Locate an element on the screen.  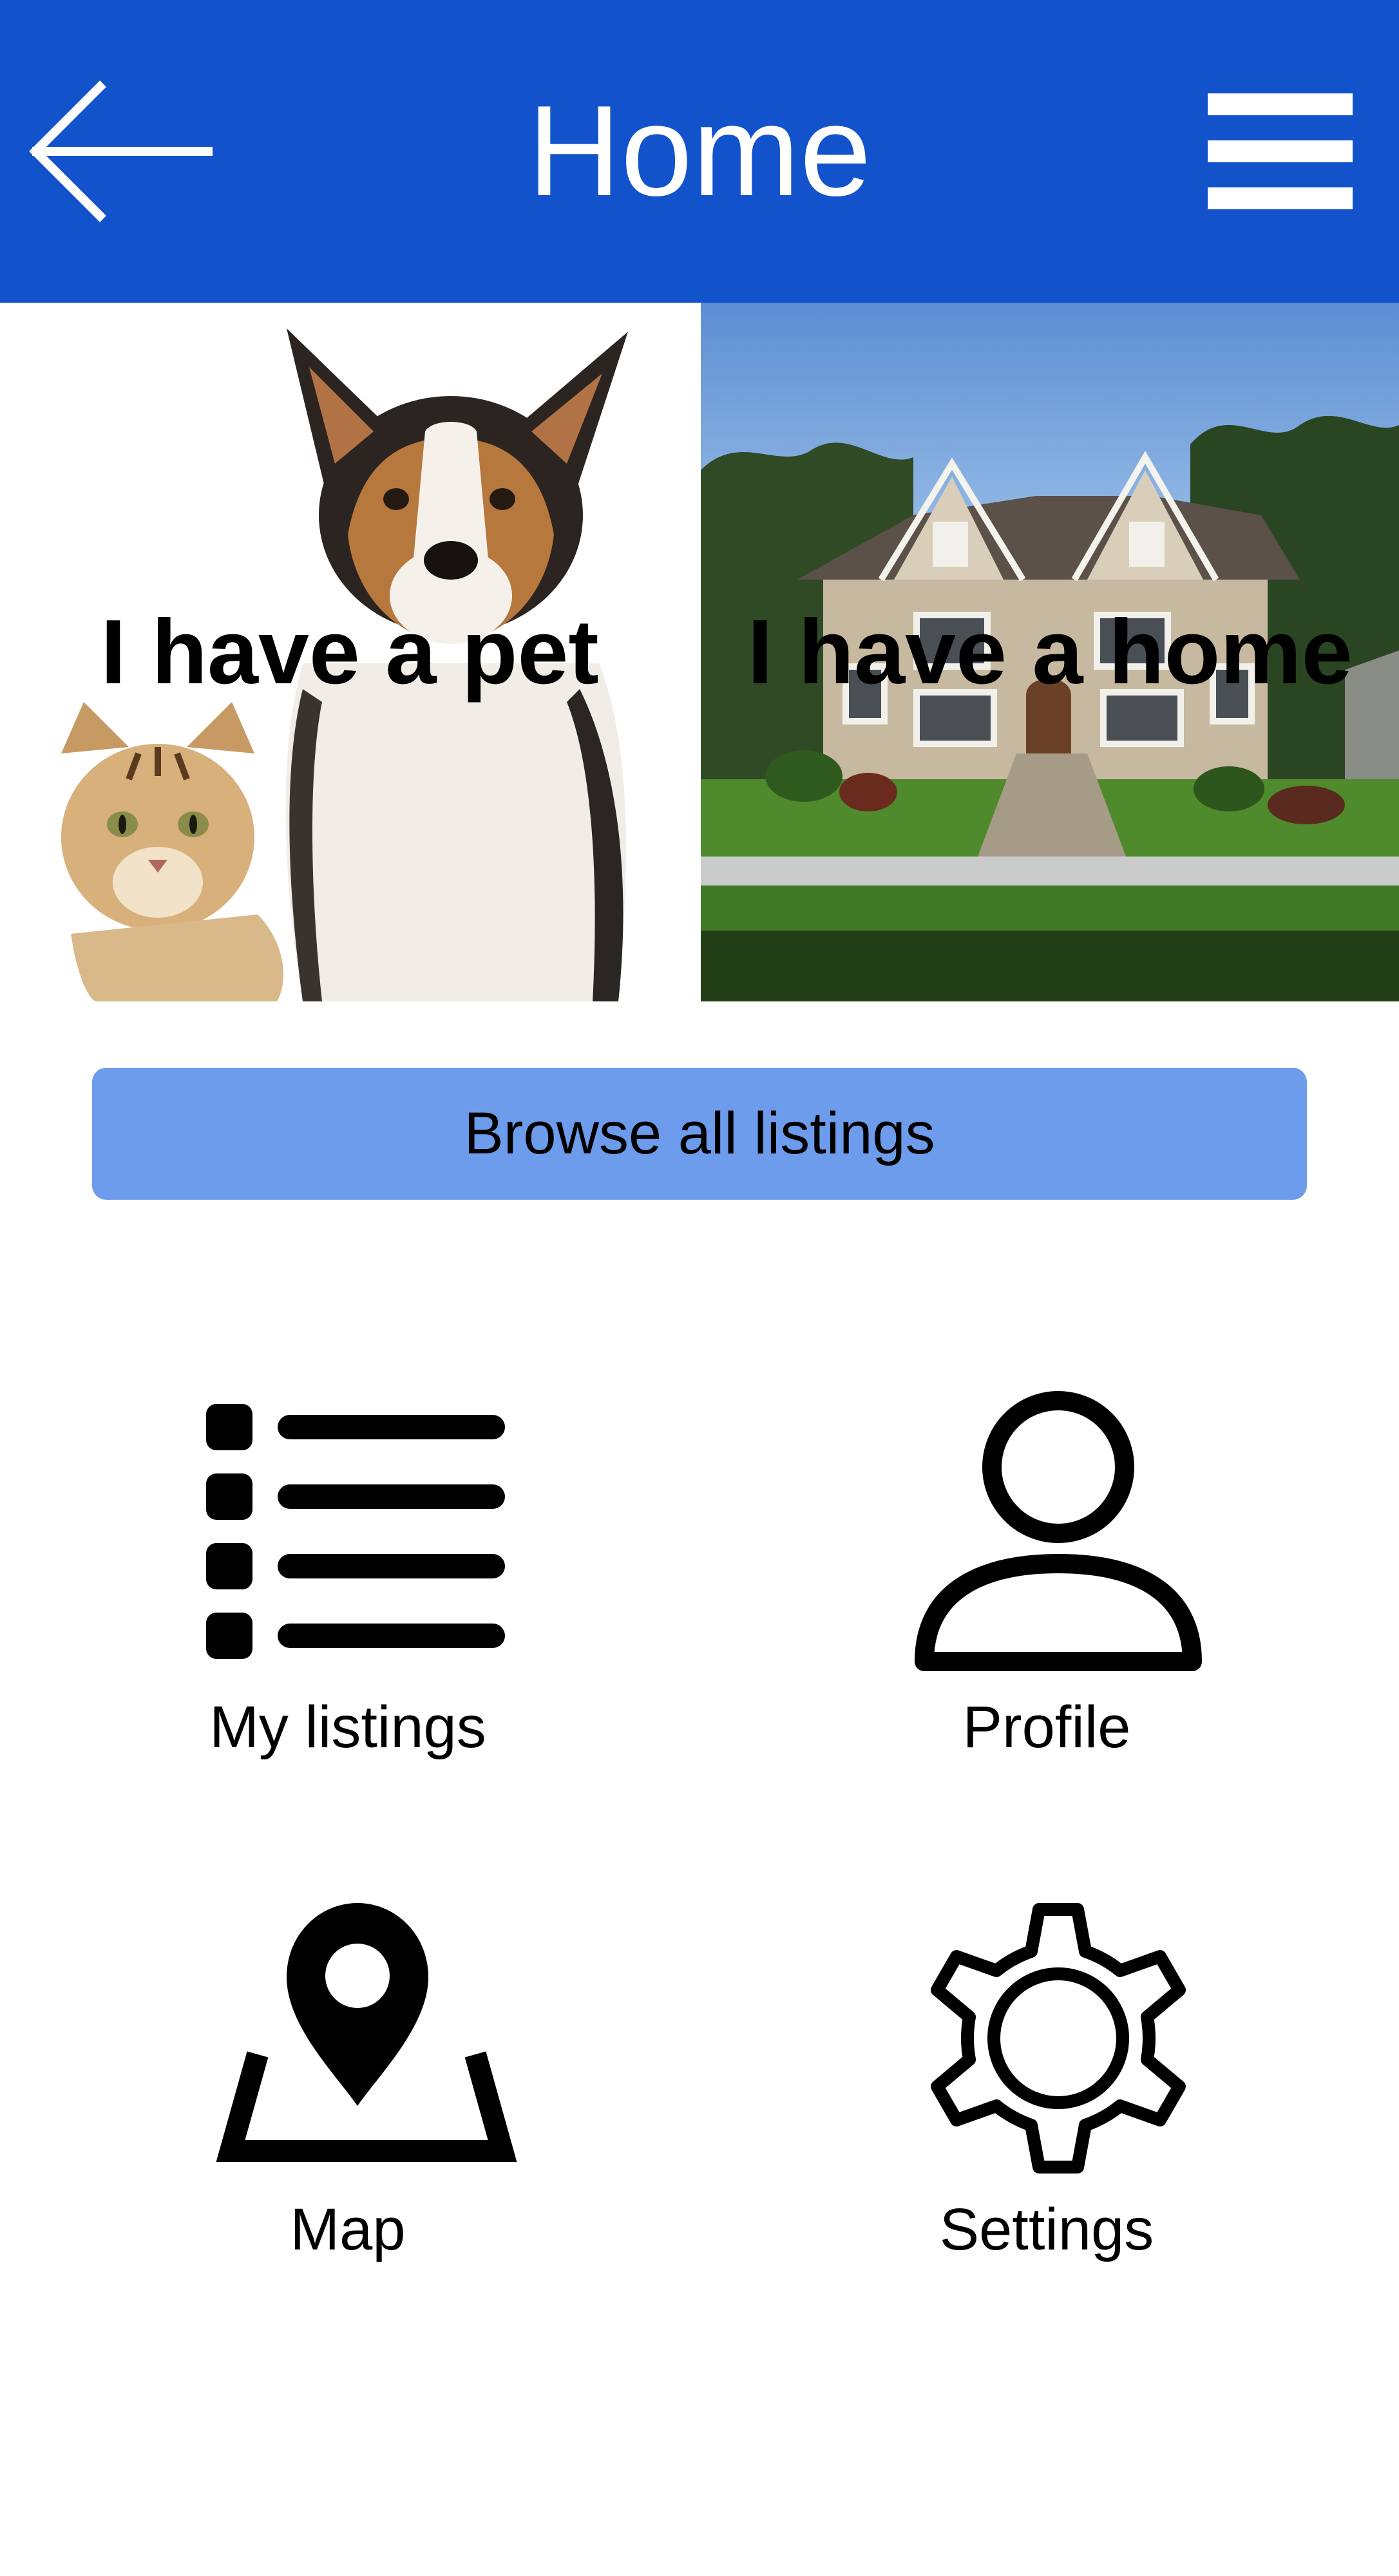
nav-profile: Profile is located at coordinates (1047, 1584).